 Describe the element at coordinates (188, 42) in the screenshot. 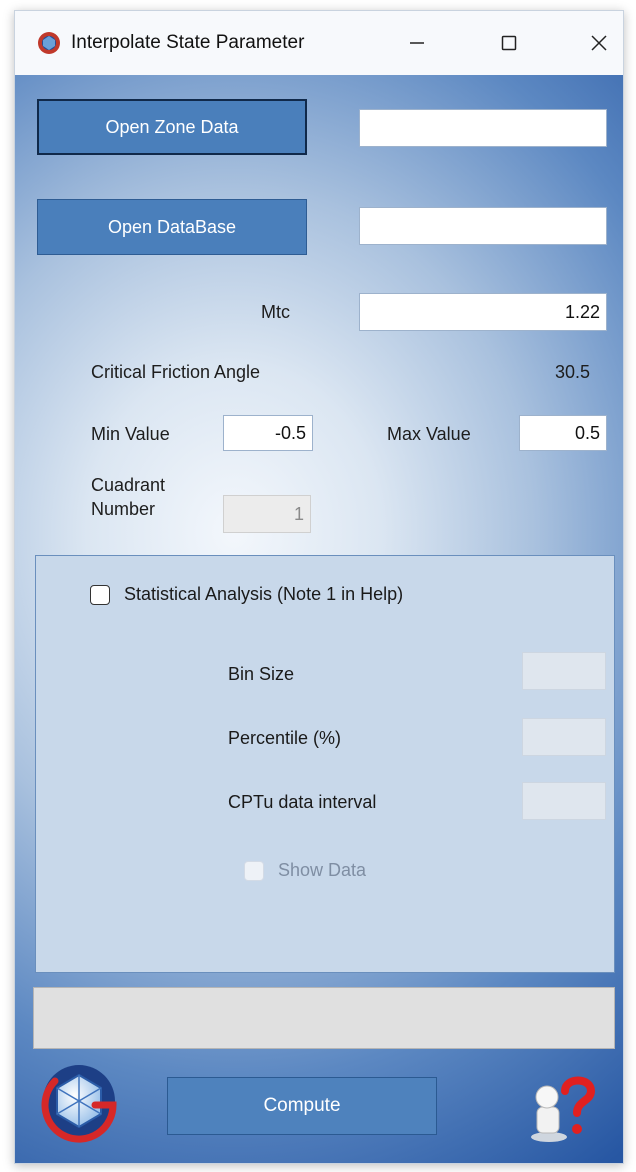

I see `window-title: Interpolate State Parameter` at that location.